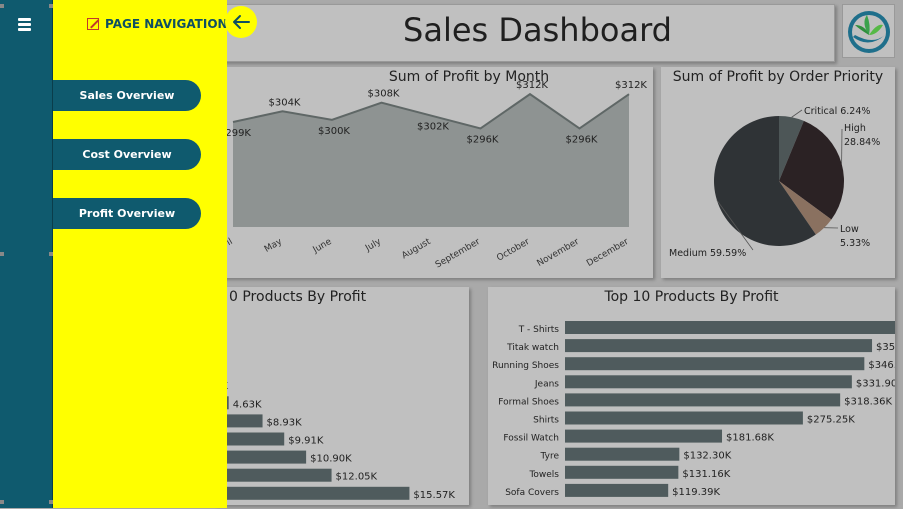 The image size is (903, 509). I want to click on profit-overview-button: Profit Overview, so click(127, 213).